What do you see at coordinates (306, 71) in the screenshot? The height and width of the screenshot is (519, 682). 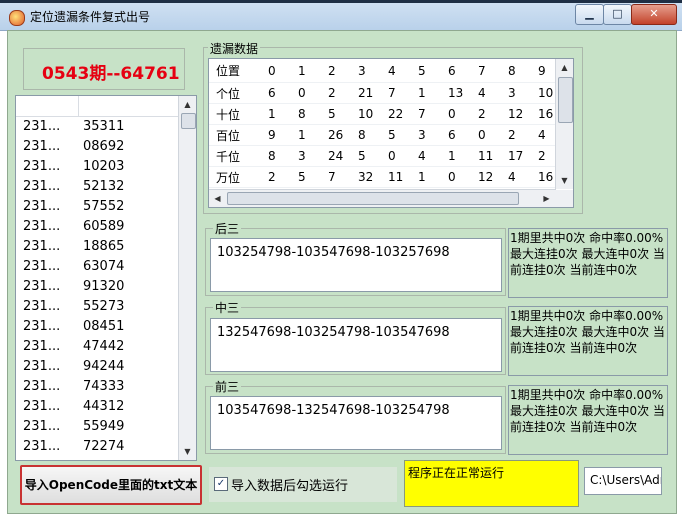 I see `table-header-cell: 1` at bounding box center [306, 71].